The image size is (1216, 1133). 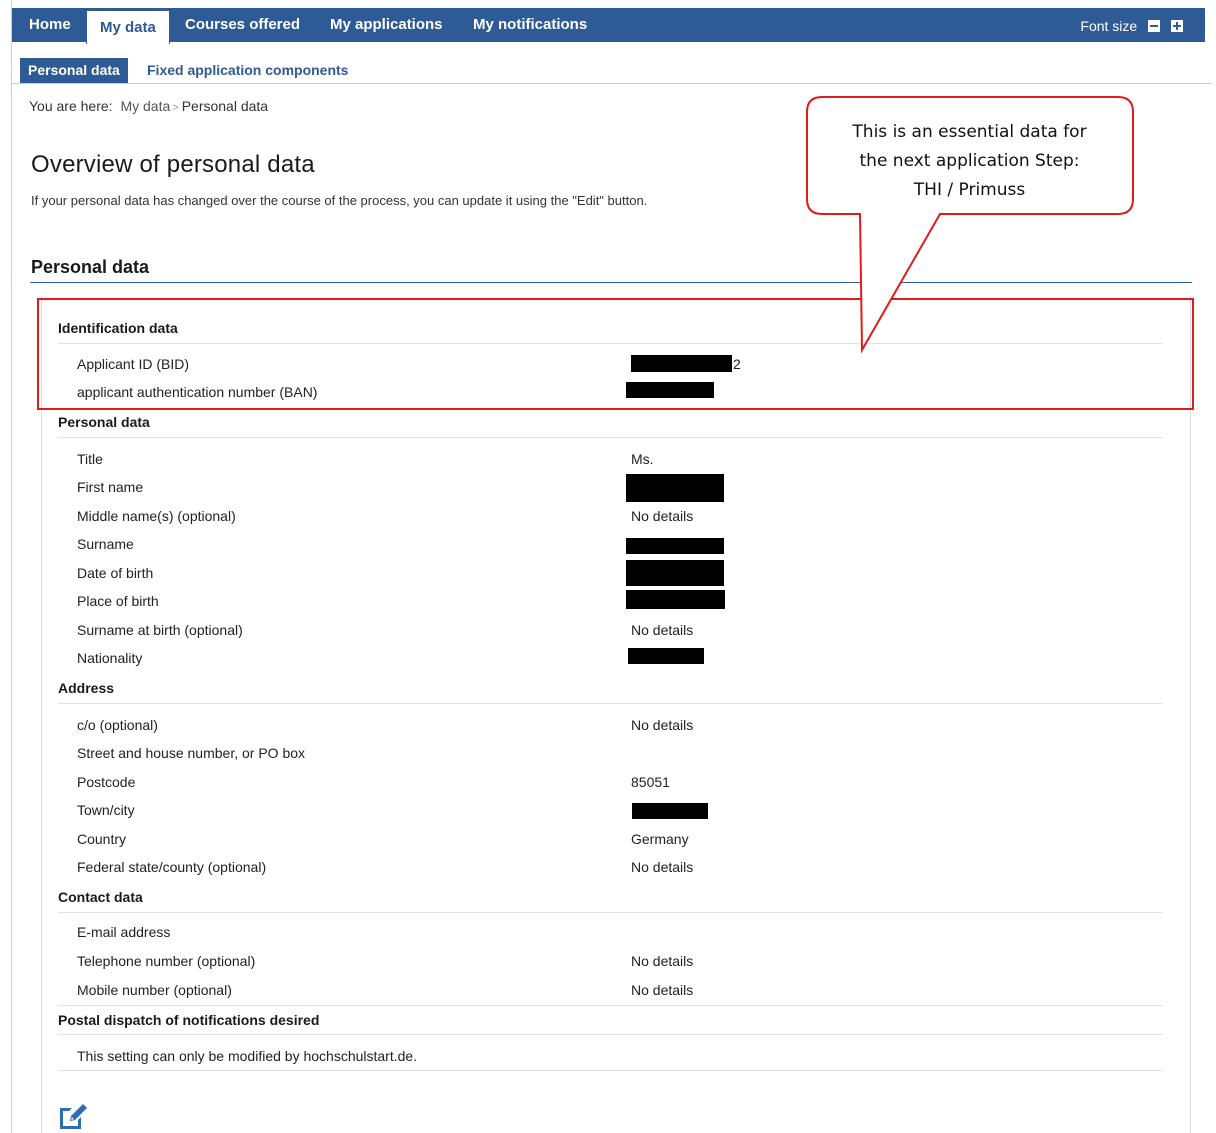 What do you see at coordinates (124, 932) in the screenshot?
I see `row-label-email: E-mail address` at bounding box center [124, 932].